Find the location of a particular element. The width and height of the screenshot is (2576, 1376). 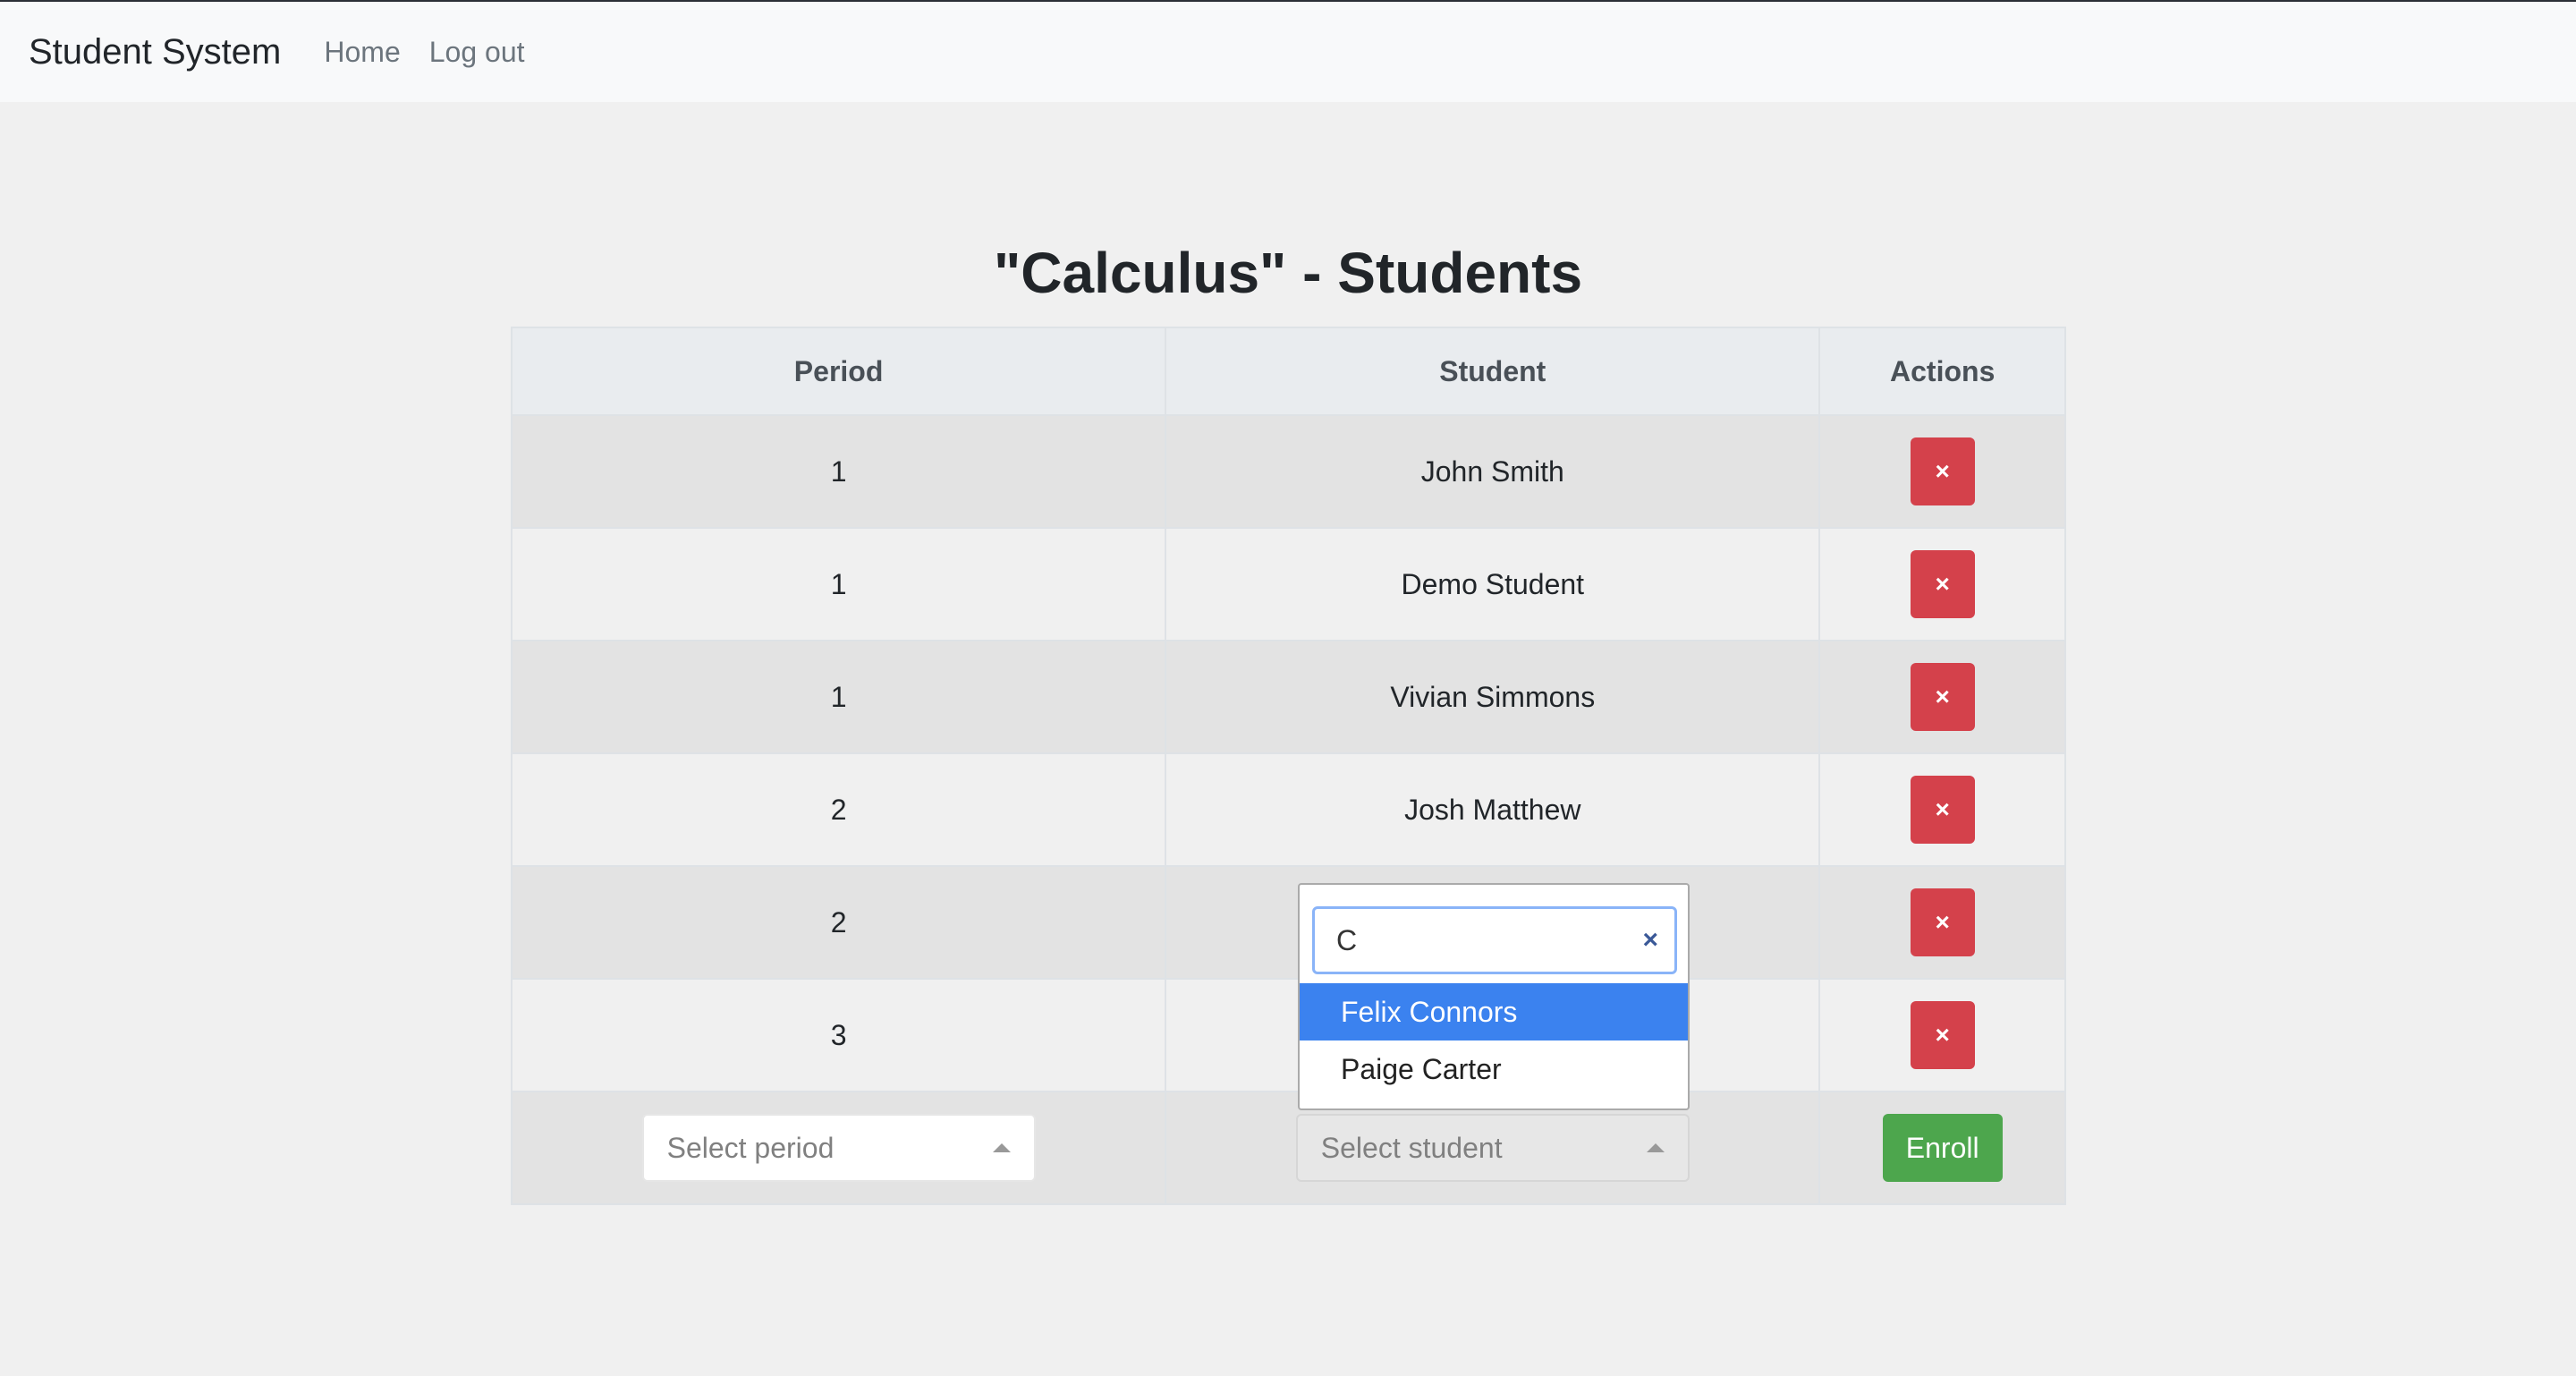

student-search-field: × is located at coordinates (1494, 940).